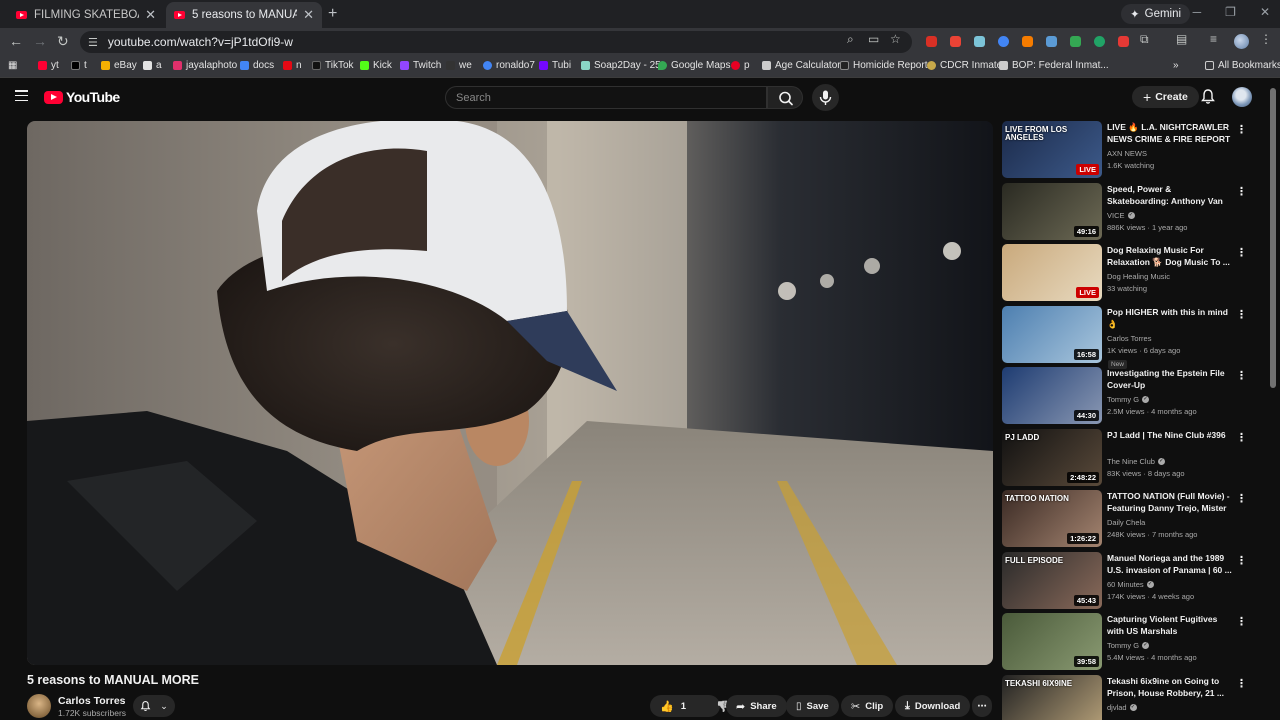  Describe the element at coordinates (850, 39) in the screenshot. I see `zoom-icon: ⌕` at that location.